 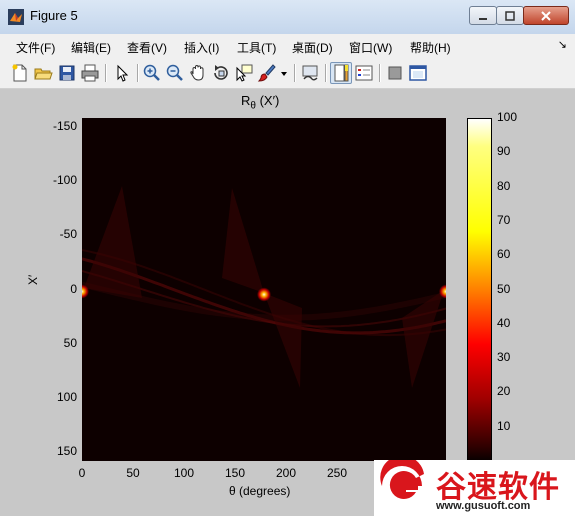 What do you see at coordinates (64, 125) in the screenshot?
I see `y-tick-label: -150` at bounding box center [64, 125].